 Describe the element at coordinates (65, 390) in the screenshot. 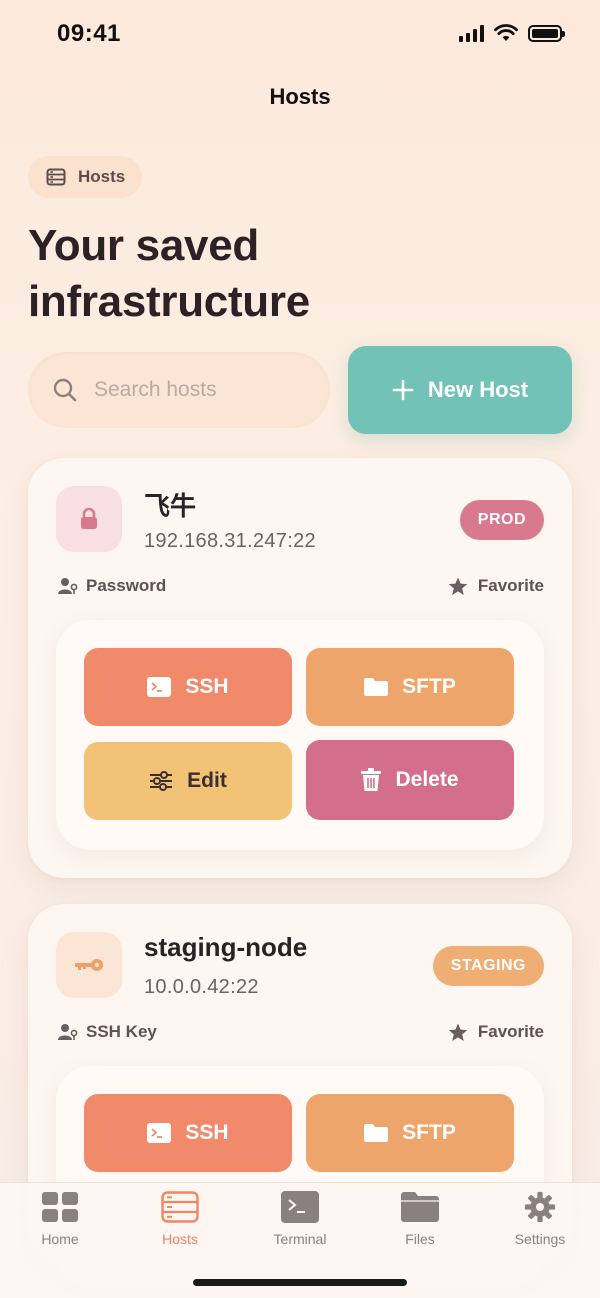

I see `search-icon` at that location.